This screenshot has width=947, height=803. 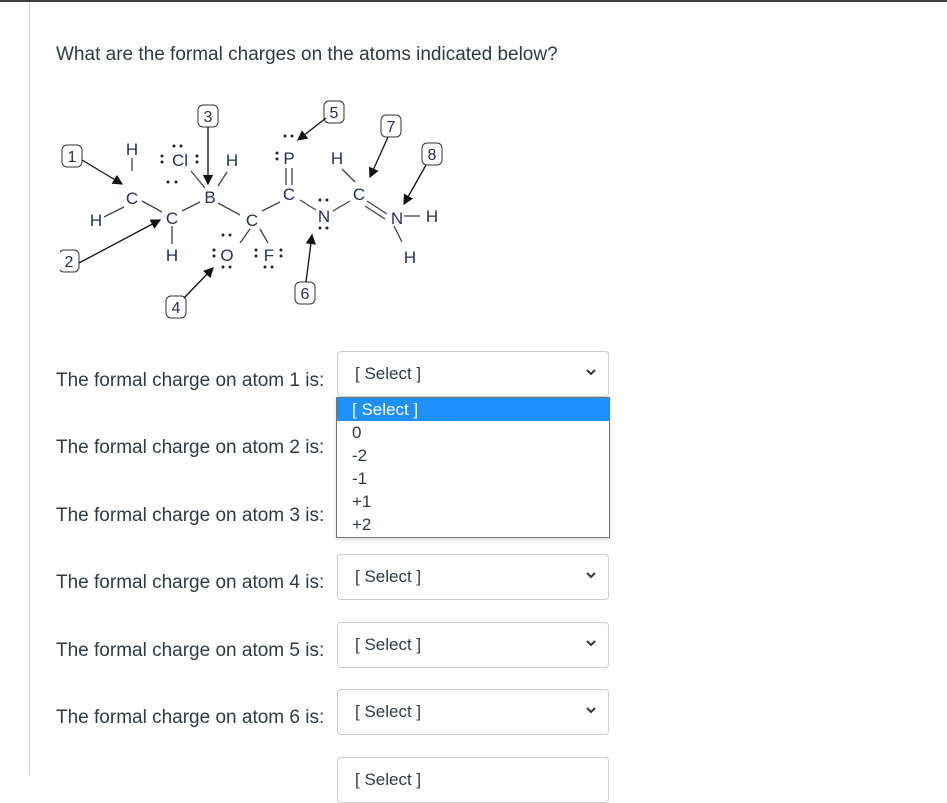 I want to click on svg-text: 5, so click(x=334, y=113).